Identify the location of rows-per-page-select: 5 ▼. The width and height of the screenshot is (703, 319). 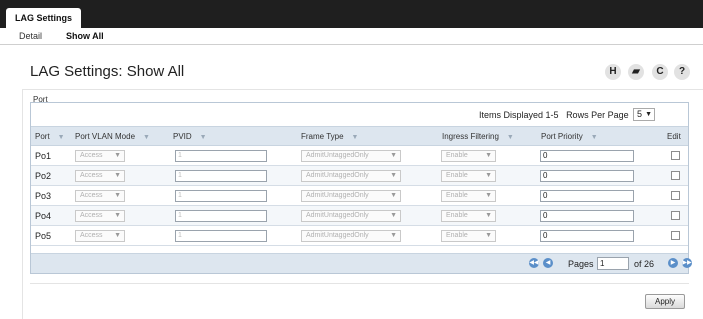
(644, 114).